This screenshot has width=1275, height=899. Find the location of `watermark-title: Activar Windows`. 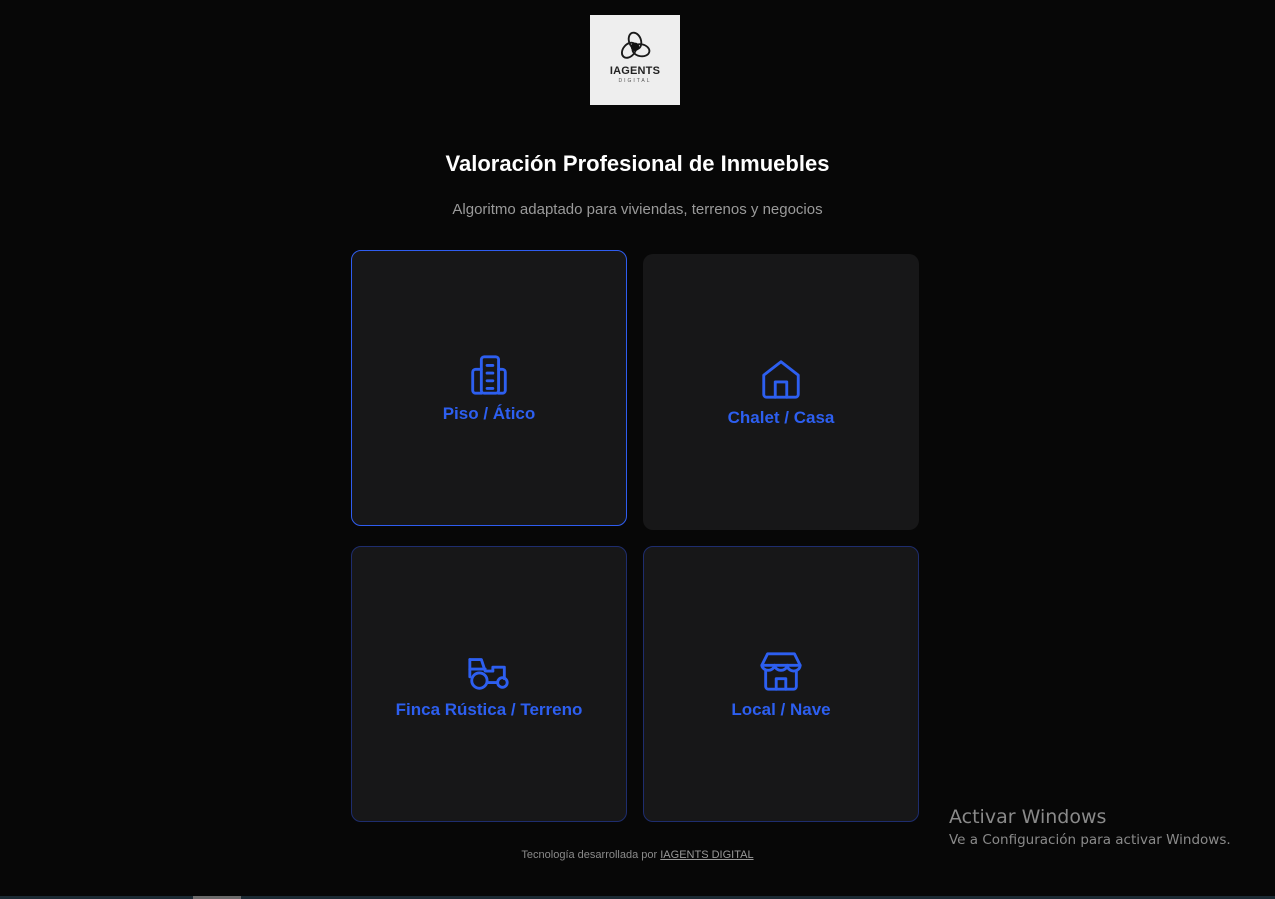

watermark-title: Activar Windows is located at coordinates (1028, 817).